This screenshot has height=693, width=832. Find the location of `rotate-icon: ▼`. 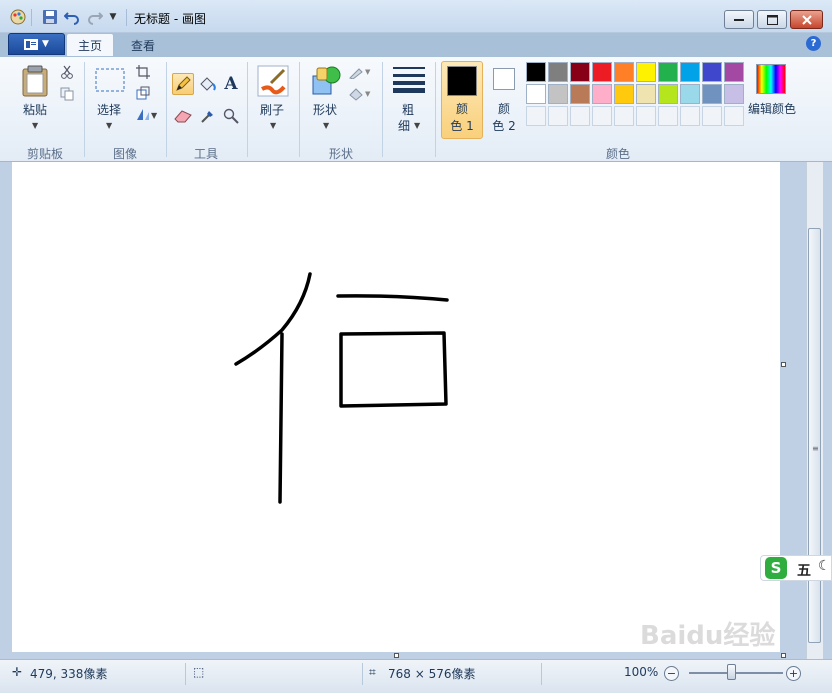

rotate-icon: ▼ is located at coordinates (146, 114).